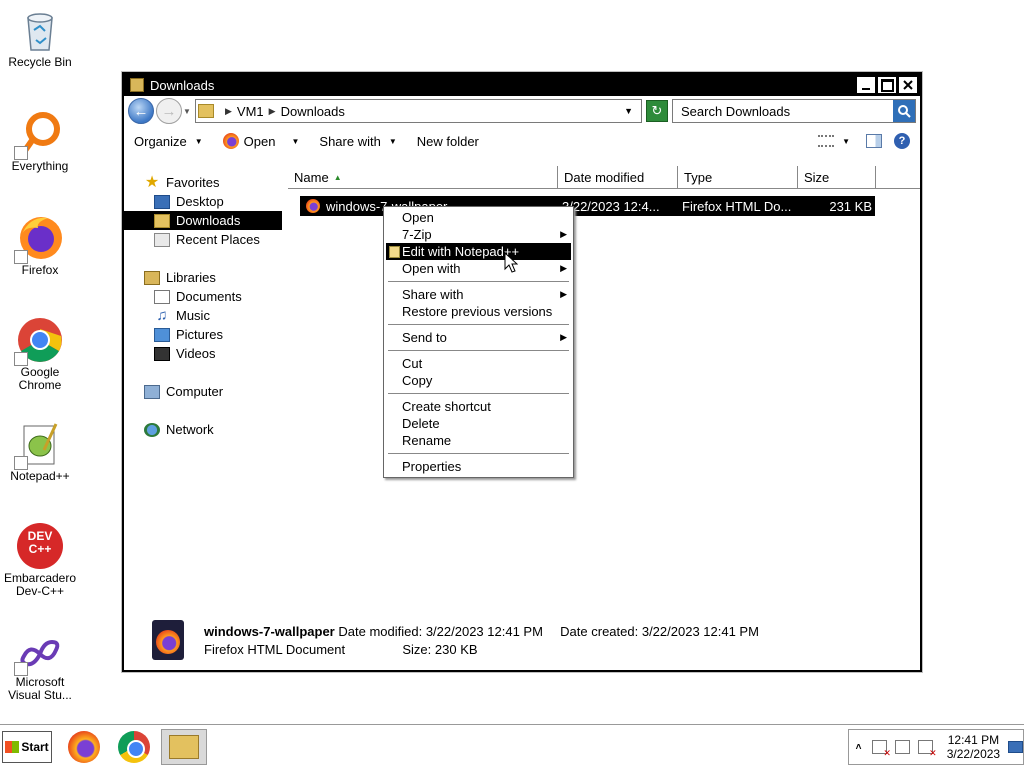 The height and width of the screenshot is (768, 1024). What do you see at coordinates (478, 406) in the screenshot?
I see `menu-item-create-shortcut: Create shortcut` at bounding box center [478, 406].